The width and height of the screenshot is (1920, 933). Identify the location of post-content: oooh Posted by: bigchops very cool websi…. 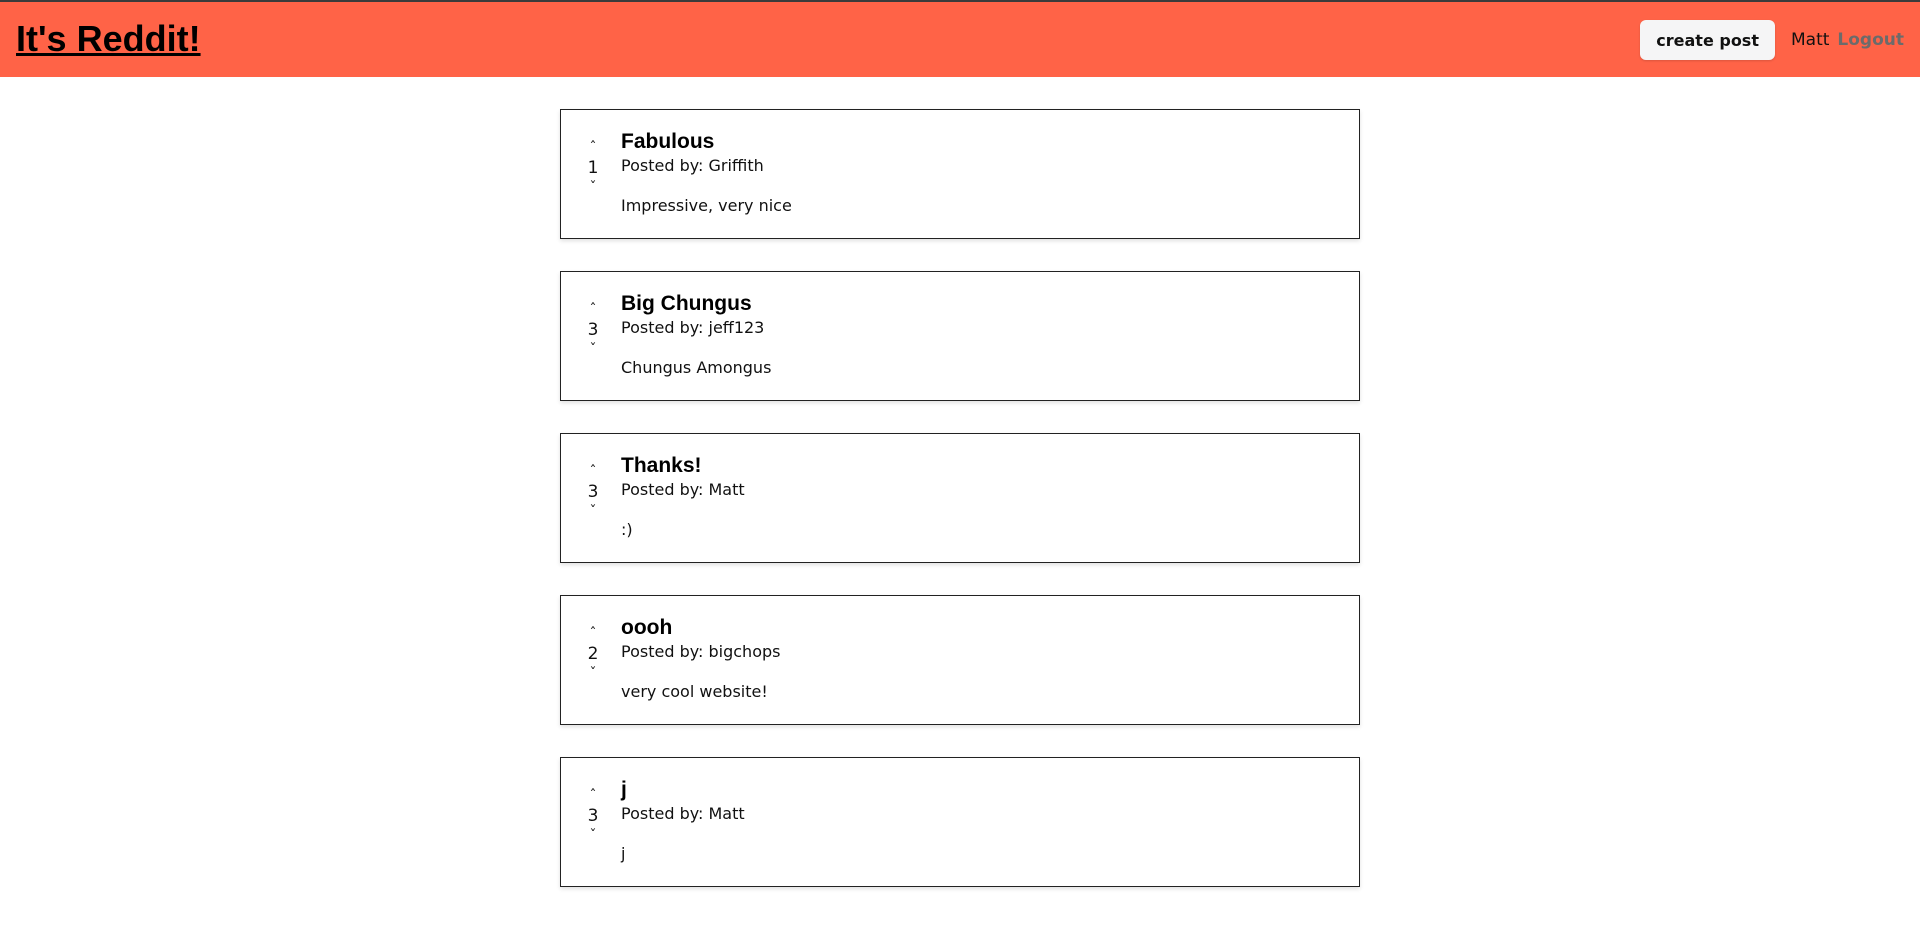
(980, 660).